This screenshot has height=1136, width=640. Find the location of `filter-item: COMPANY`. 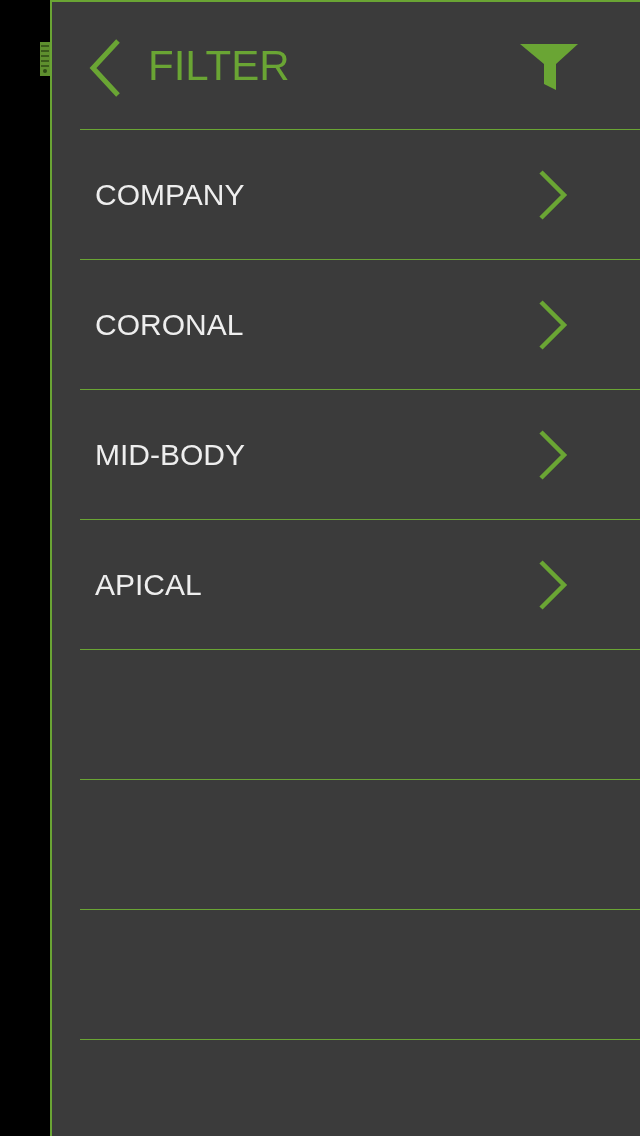

filter-item: COMPANY is located at coordinates (360, 194).